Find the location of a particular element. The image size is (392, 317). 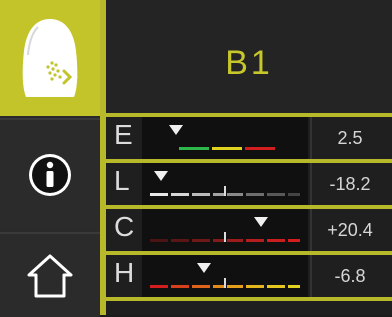

info-button is located at coordinates (50, 174).